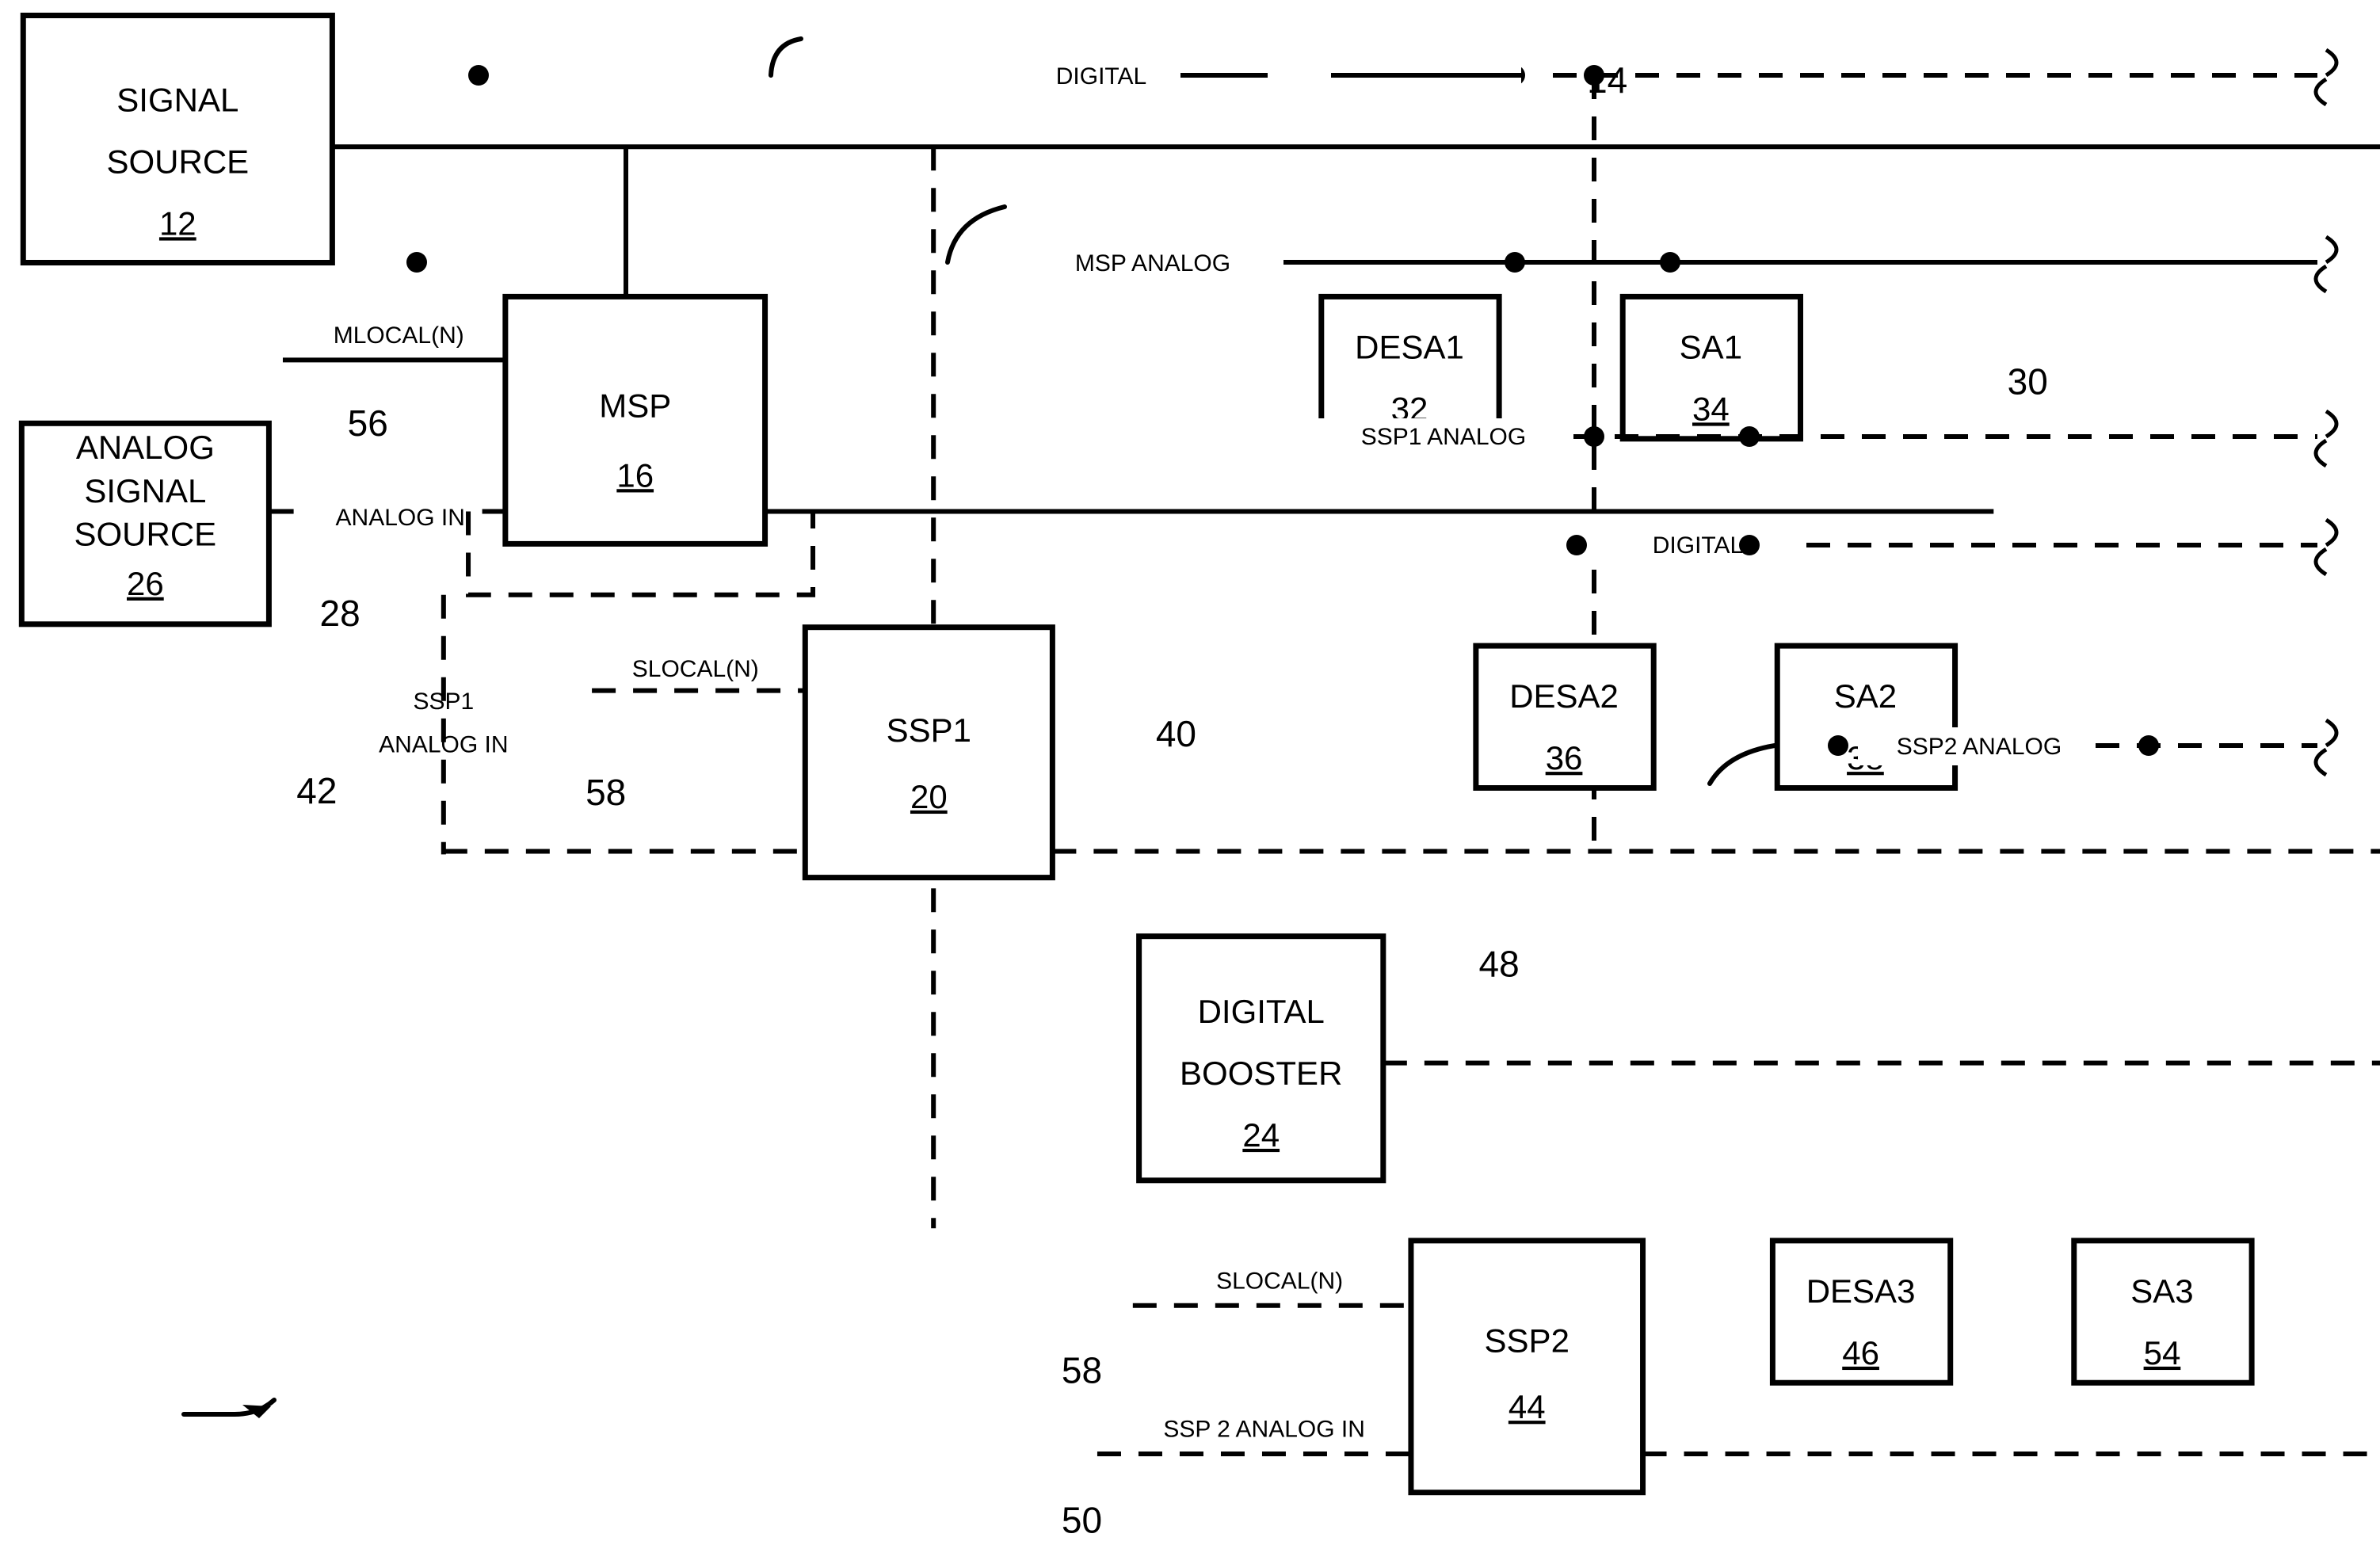  What do you see at coordinates (1862, 1312) in the screenshot?
I see `block-desa3: DESA3 46` at bounding box center [1862, 1312].